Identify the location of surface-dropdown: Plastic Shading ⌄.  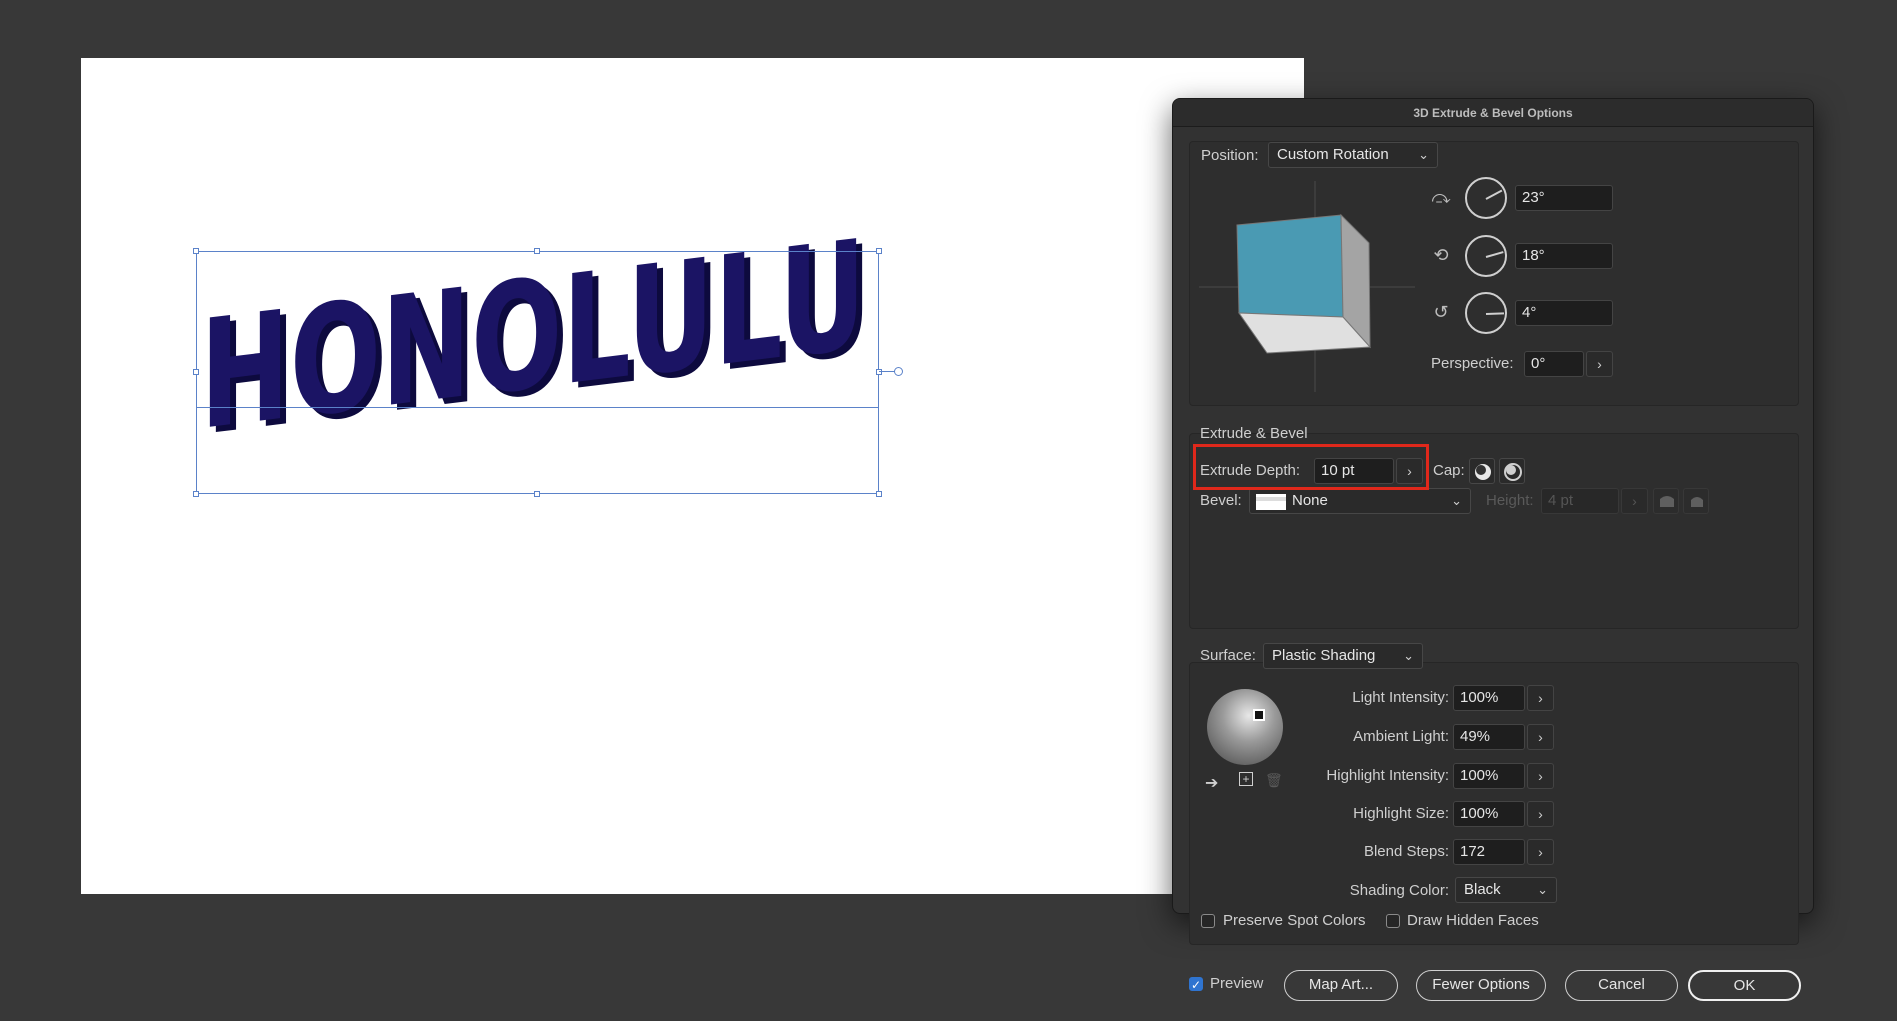
(1343, 656).